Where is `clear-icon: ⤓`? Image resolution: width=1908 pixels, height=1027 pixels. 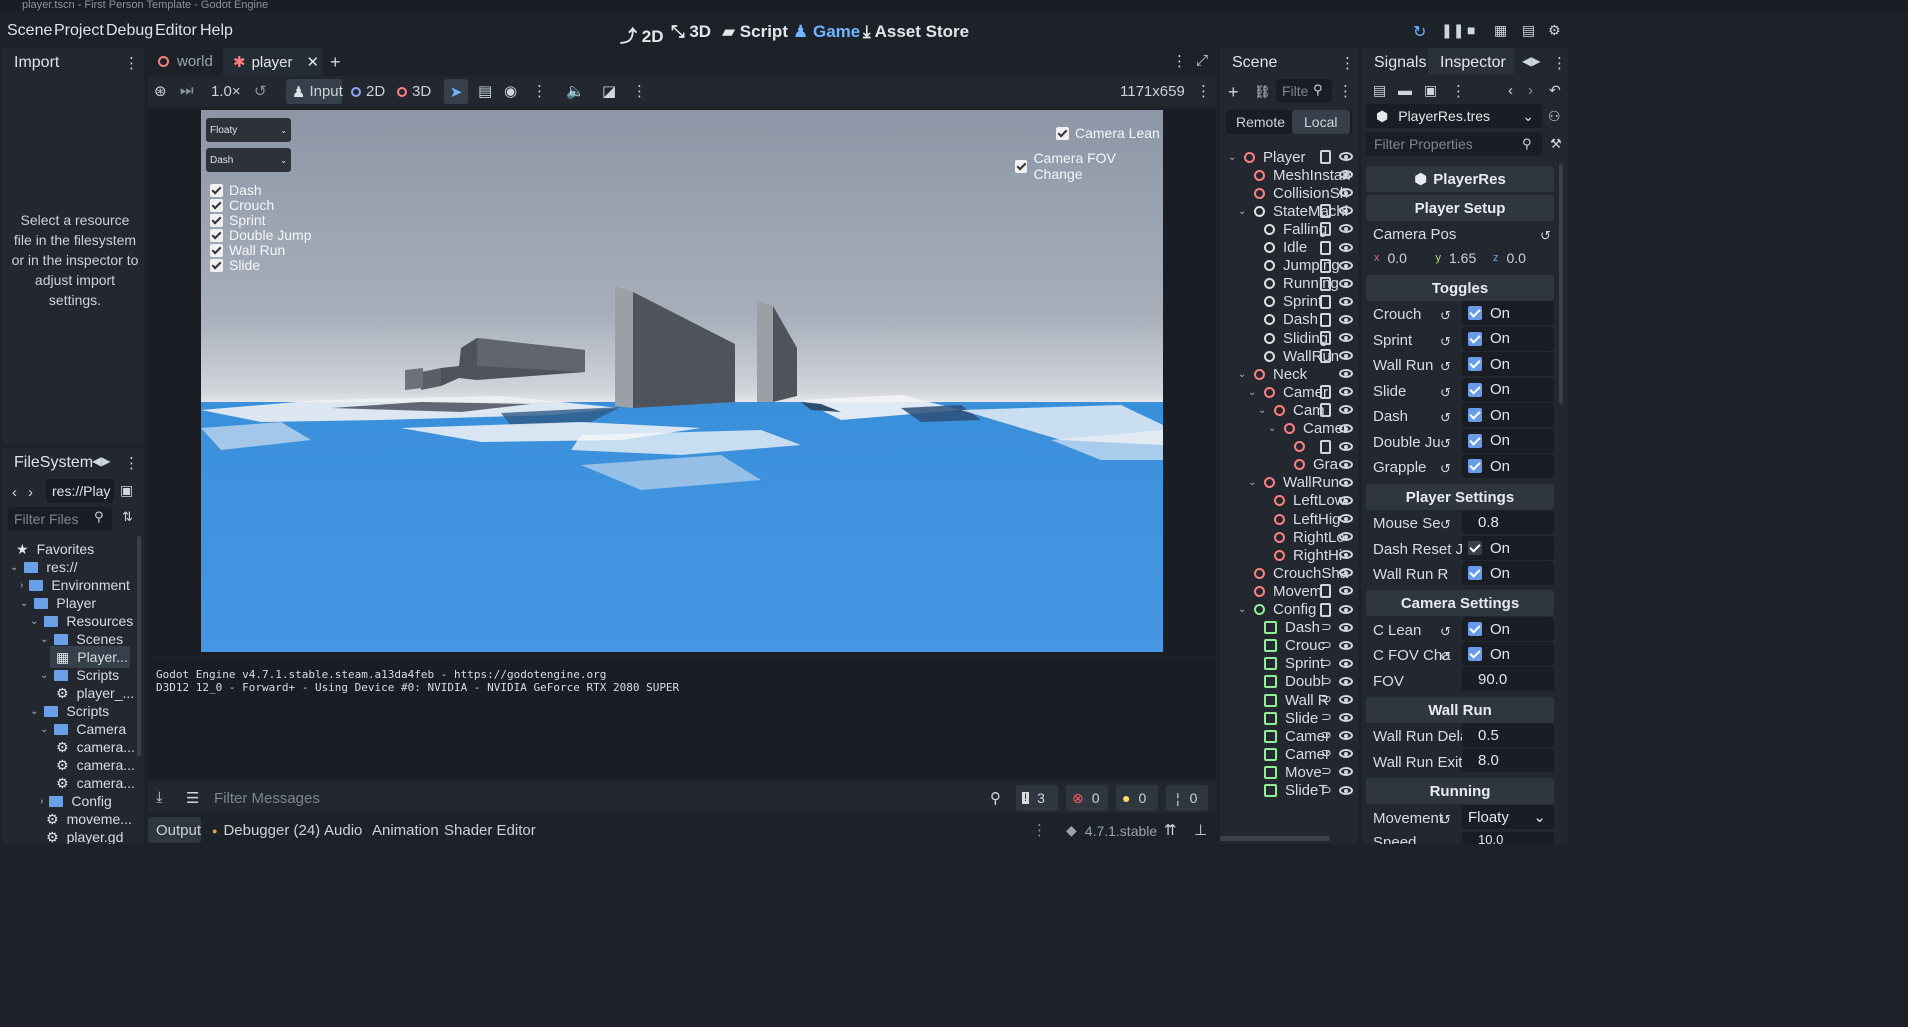
clear-icon: ⤓ is located at coordinates (159, 797).